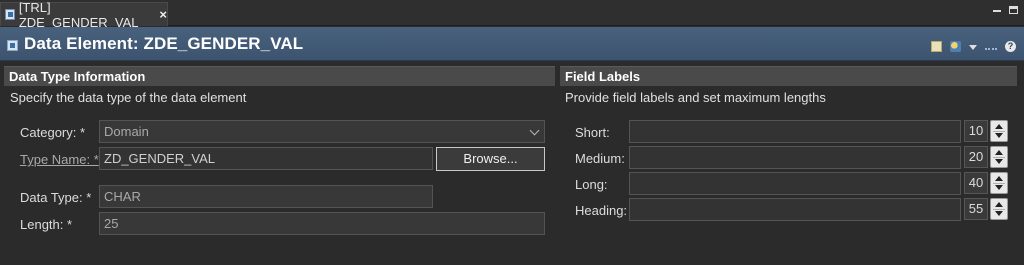 Image resolution: width=1024 pixels, height=265 pixels. I want to click on short-label: Short:, so click(592, 132).